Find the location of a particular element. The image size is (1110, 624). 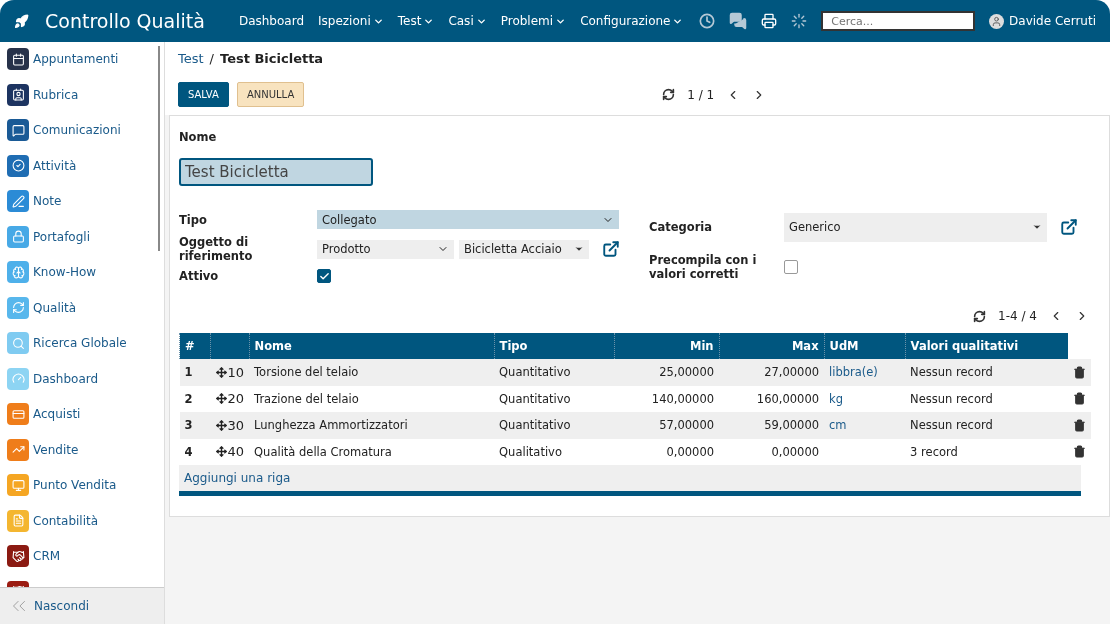

sidebar-item: Note is located at coordinates (84, 201).